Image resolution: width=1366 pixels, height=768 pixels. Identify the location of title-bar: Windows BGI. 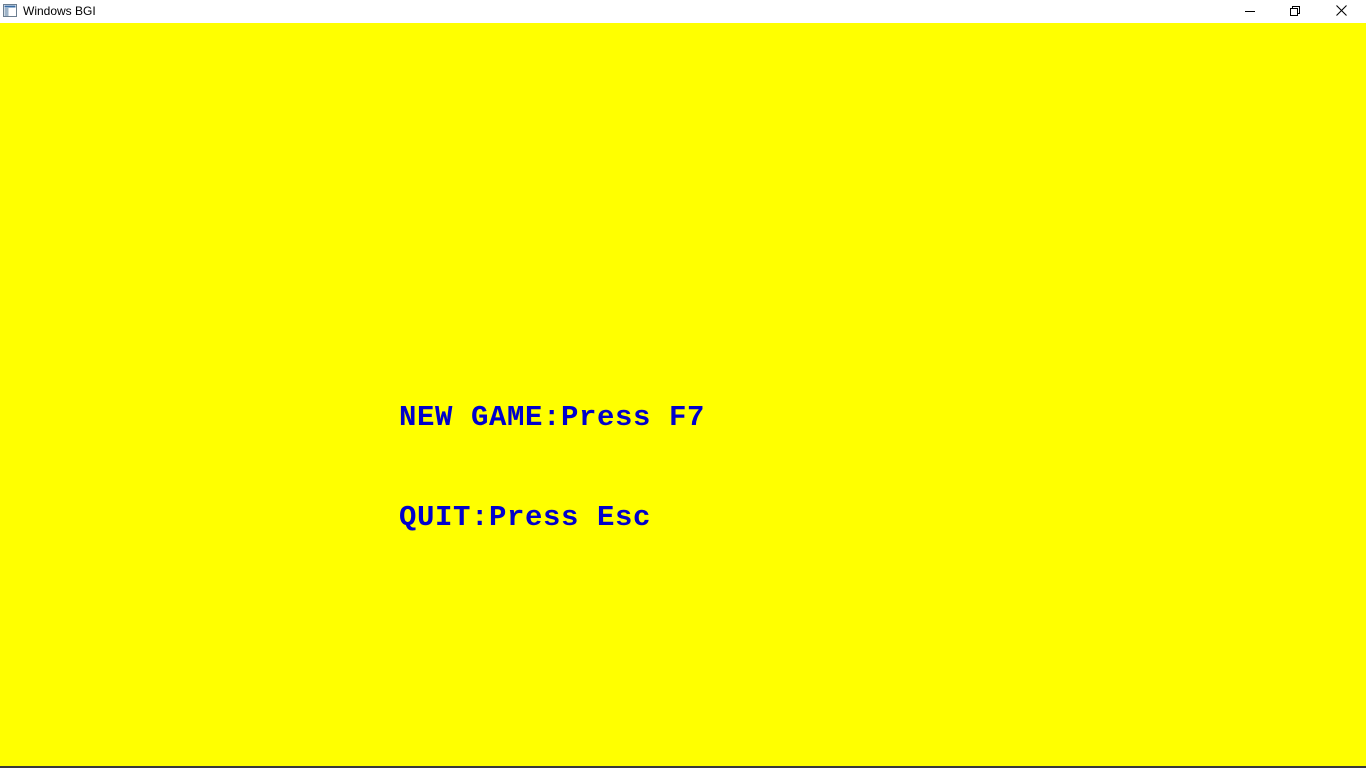
(683, 11).